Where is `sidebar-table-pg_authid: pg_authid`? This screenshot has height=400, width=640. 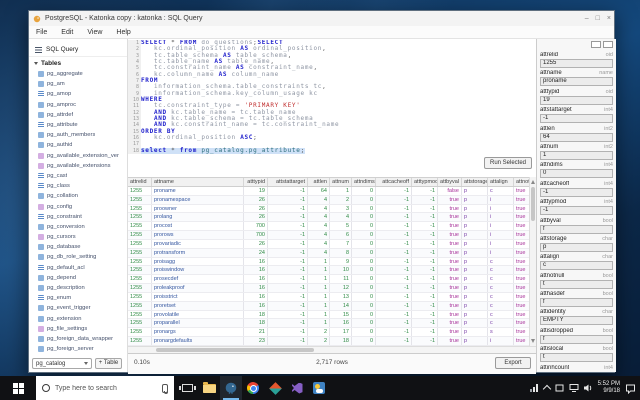
sidebar-table-pg_authid: pg_authid is located at coordinates (78, 145).